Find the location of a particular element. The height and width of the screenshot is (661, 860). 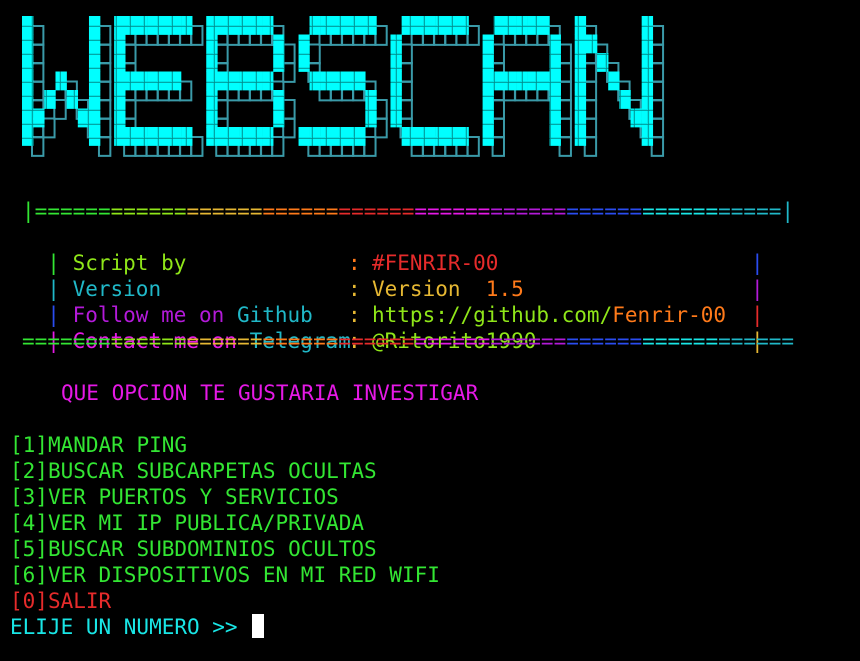

input-prompt: ELIJE UN NUMERO >> is located at coordinates (137, 627).